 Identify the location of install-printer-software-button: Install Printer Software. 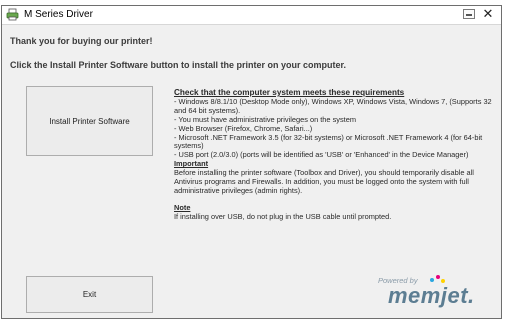
(89, 121).